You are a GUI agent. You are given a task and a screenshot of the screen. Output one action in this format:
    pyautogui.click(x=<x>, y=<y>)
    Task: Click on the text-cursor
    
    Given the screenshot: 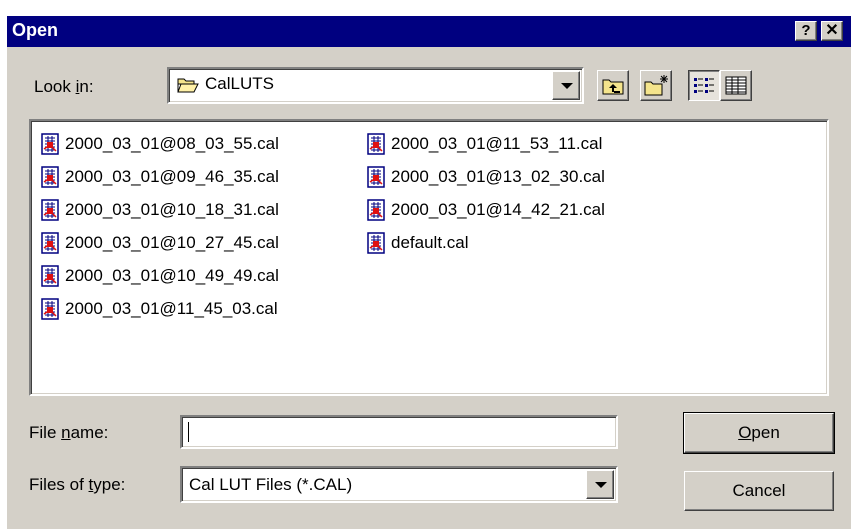 What is the action you would take?
    pyautogui.click(x=188, y=432)
    